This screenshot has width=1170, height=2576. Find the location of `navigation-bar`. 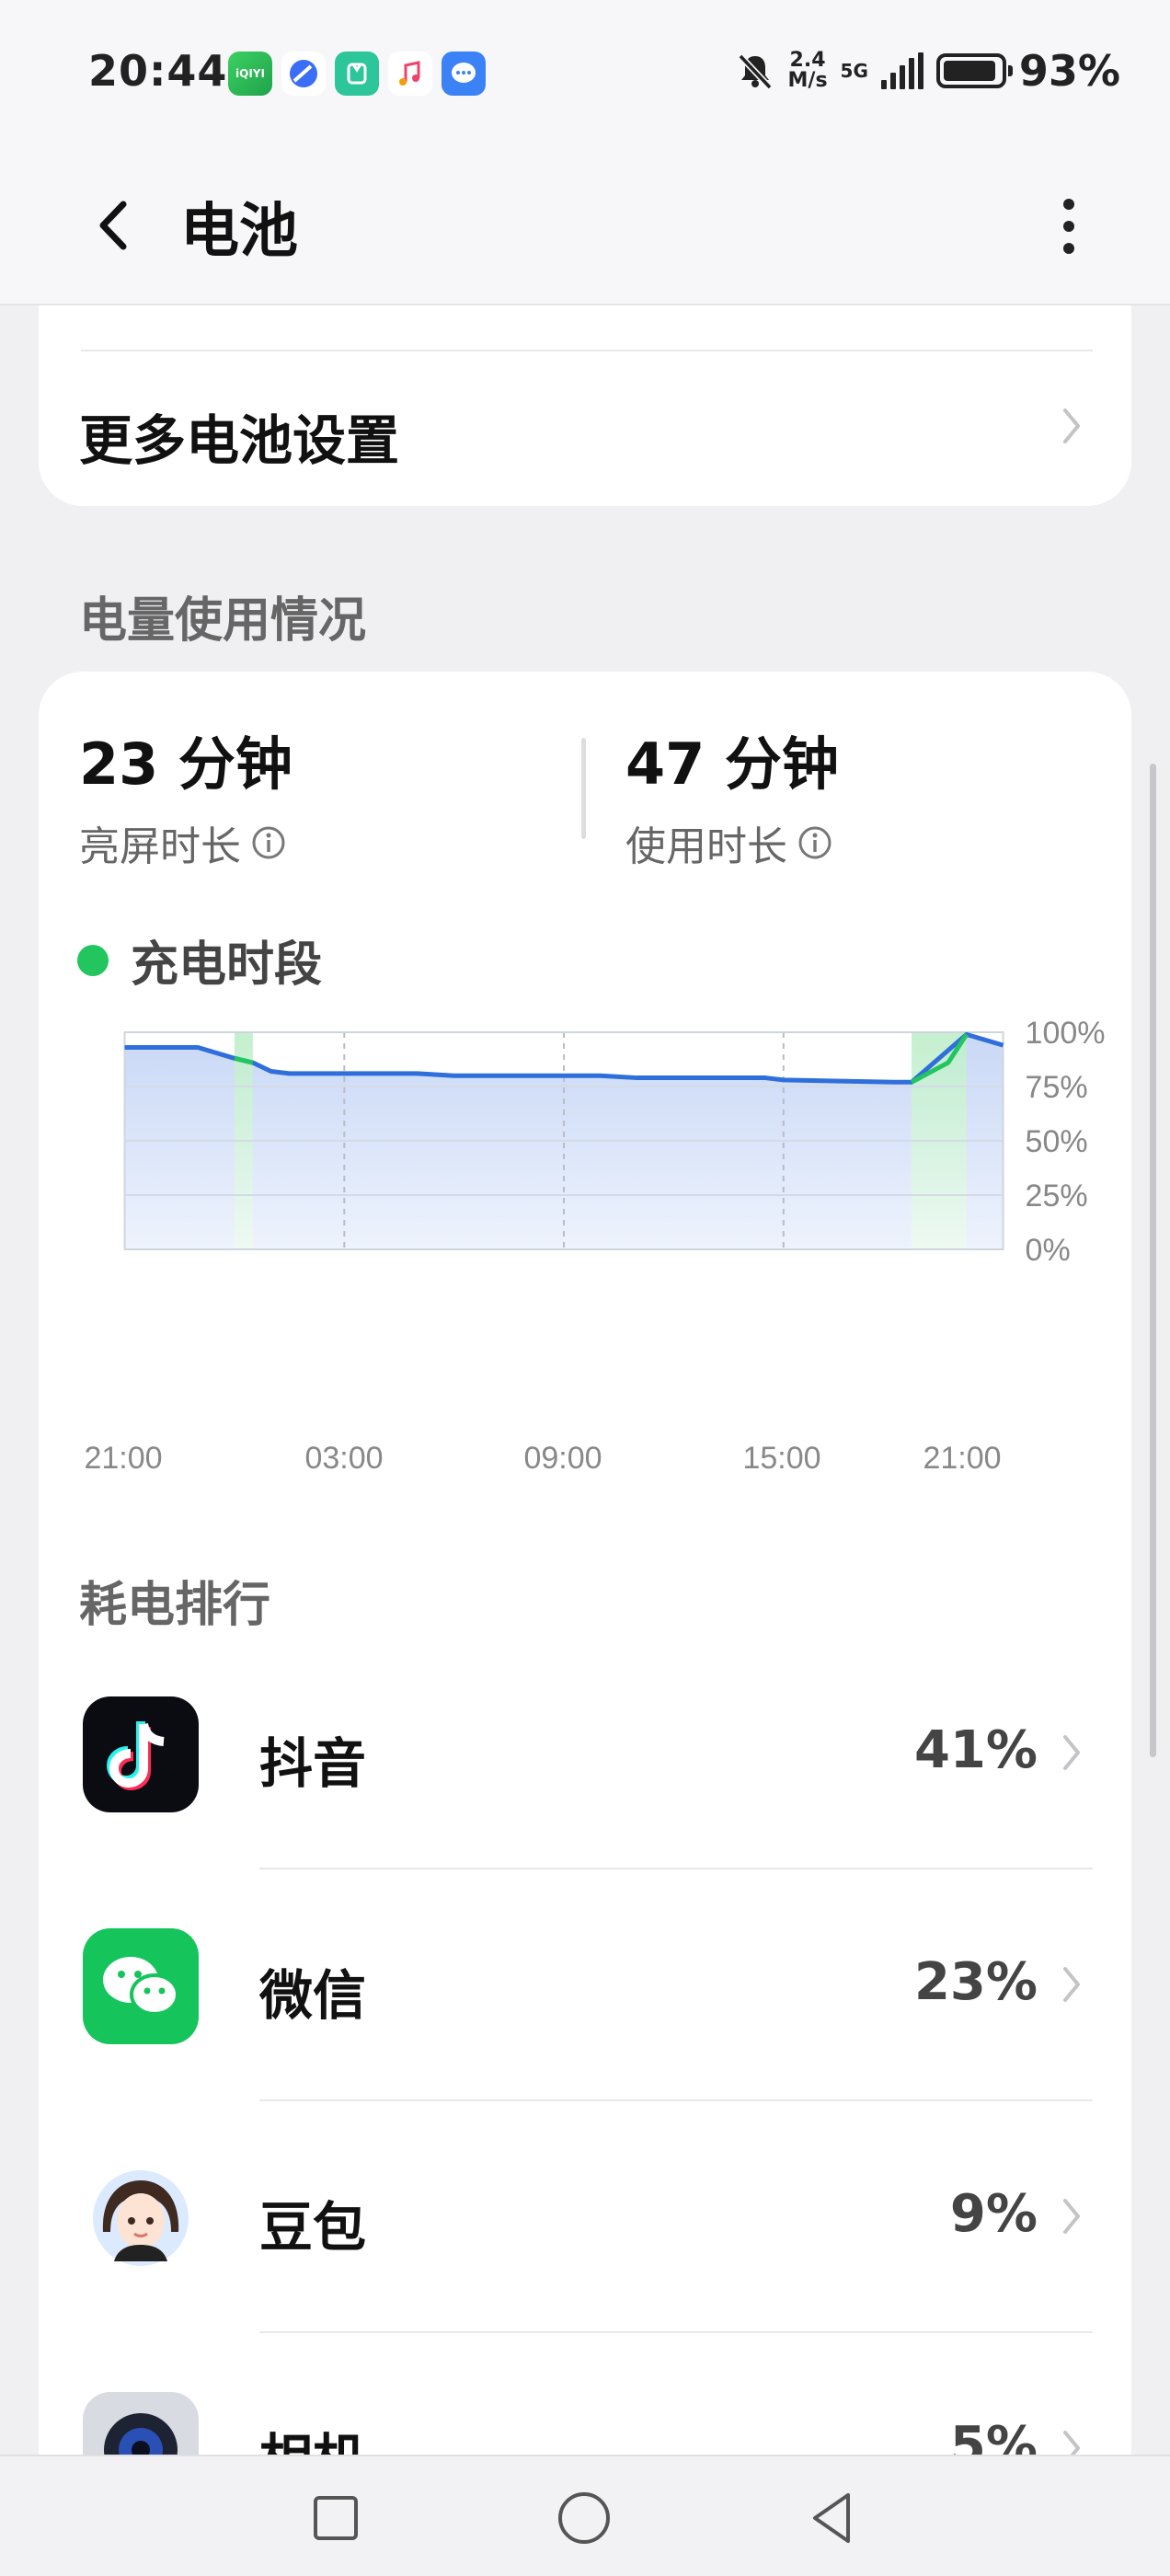

navigation-bar is located at coordinates (585, 2515).